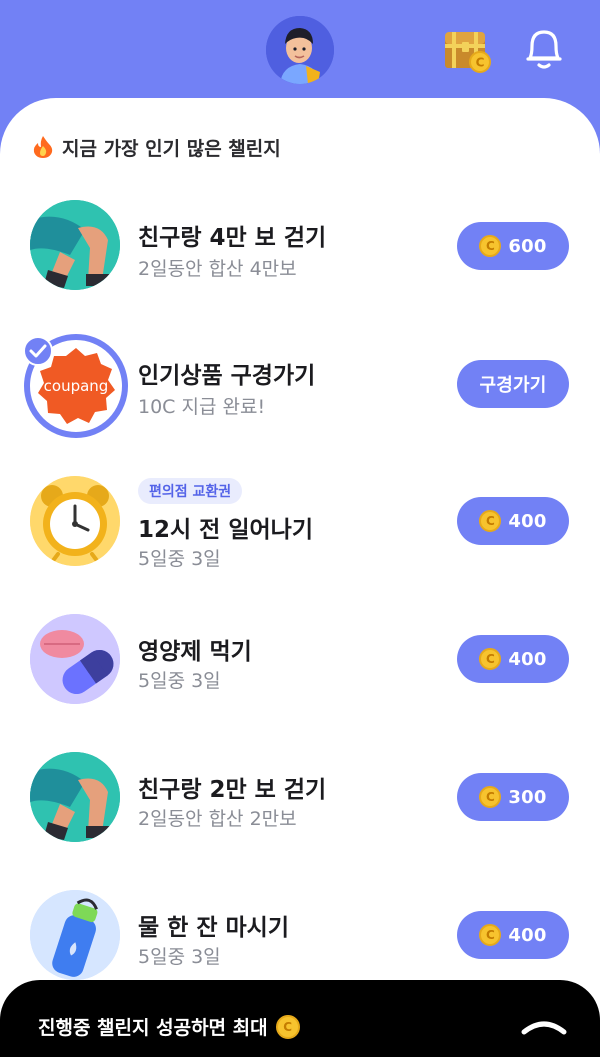  I want to click on coupang-logo-text: coupang, so click(76, 386).